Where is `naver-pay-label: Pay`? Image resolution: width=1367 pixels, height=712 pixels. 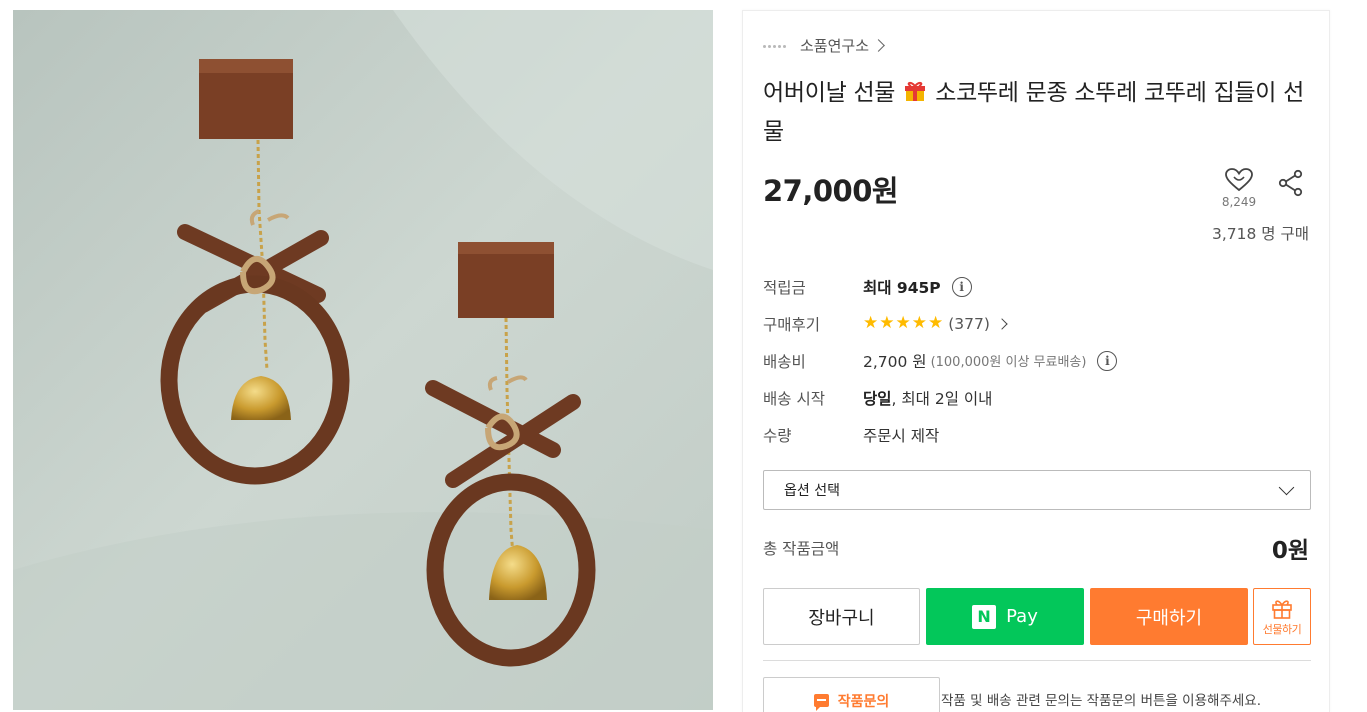
naver-pay-label: Pay is located at coordinates (1022, 616).